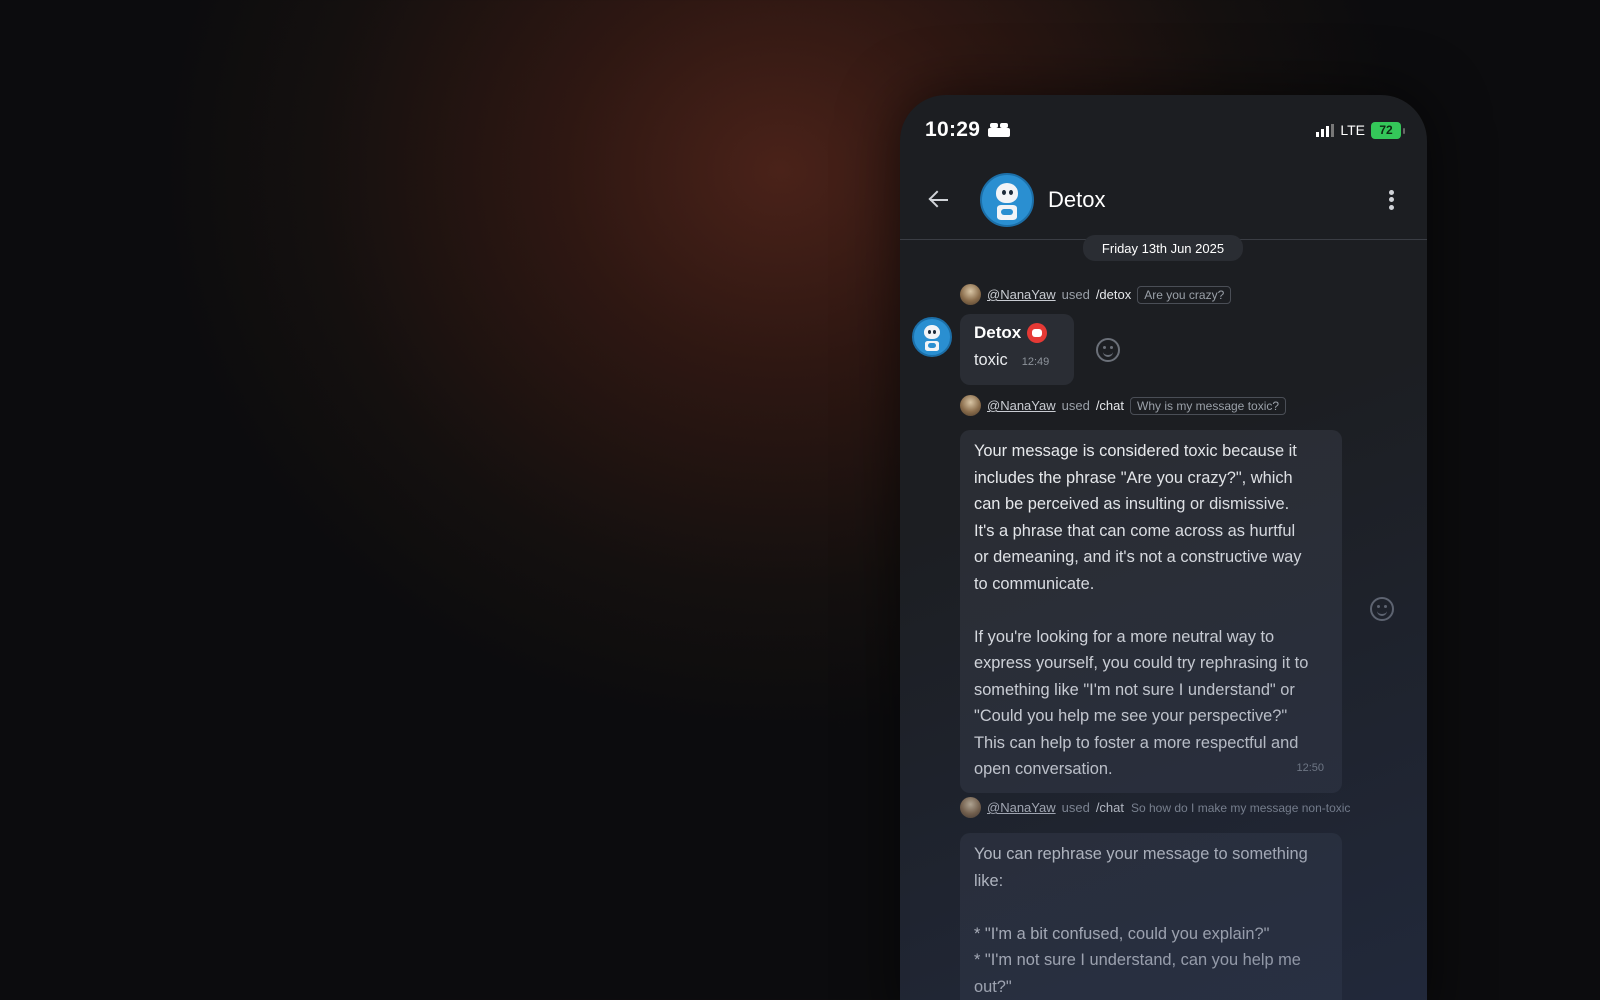  What do you see at coordinates (997, 333) in the screenshot?
I see `sender-name: Detox` at bounding box center [997, 333].